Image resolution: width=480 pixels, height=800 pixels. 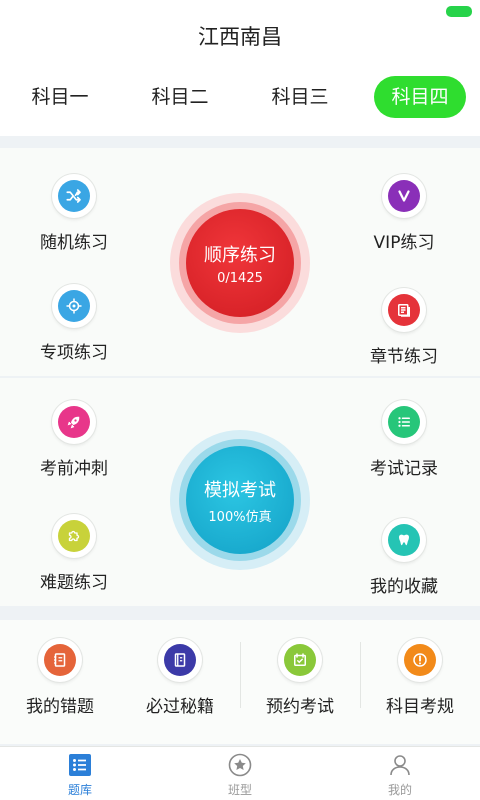 What do you see at coordinates (420, 707) in the screenshot?
I see `exam-rules-label: 科目考规` at bounding box center [420, 707].